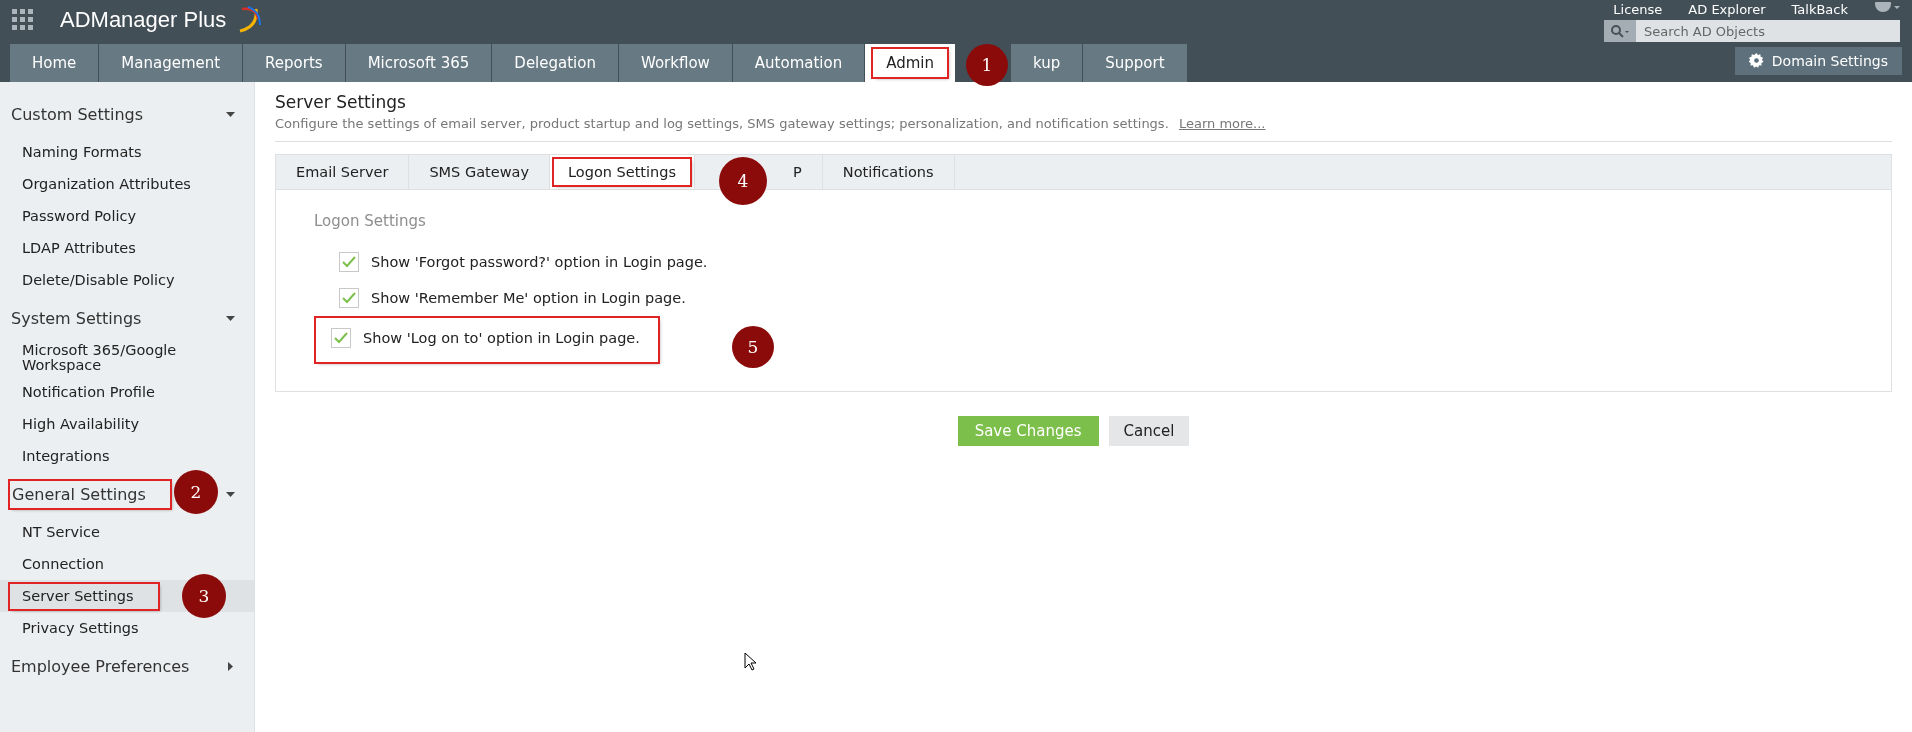 The image size is (1912, 732). I want to click on nav-tab: Microsoft 365, so click(418, 63).